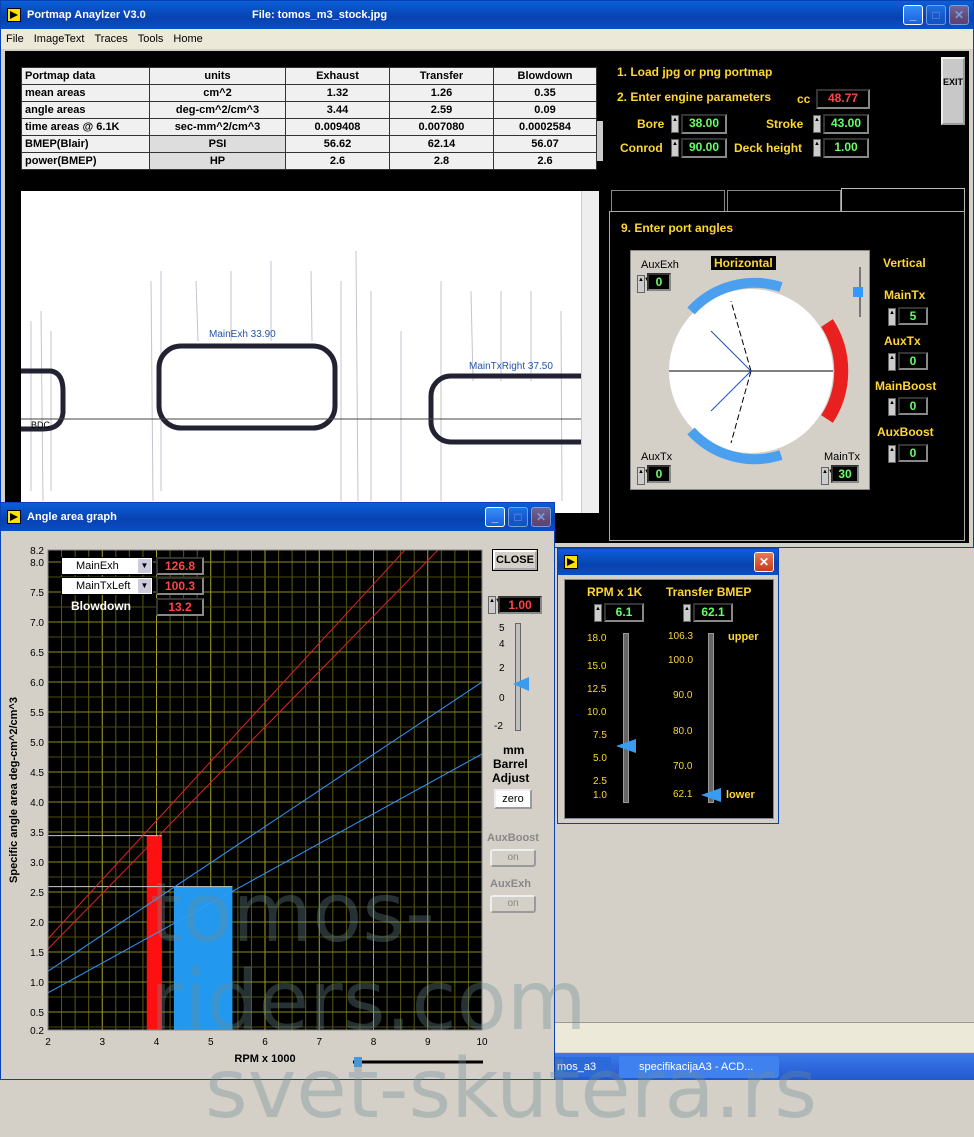  I want to click on auxexh-toggle: on, so click(513, 904).